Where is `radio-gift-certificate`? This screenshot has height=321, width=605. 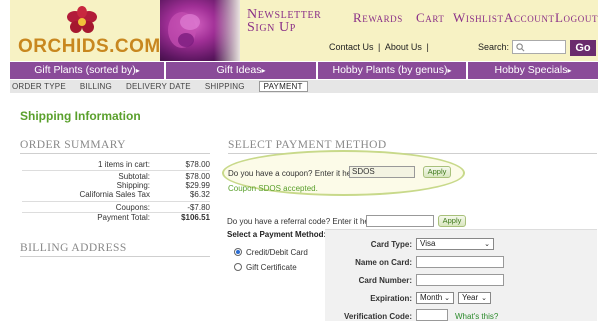
radio-gift-certificate is located at coordinates (238, 267).